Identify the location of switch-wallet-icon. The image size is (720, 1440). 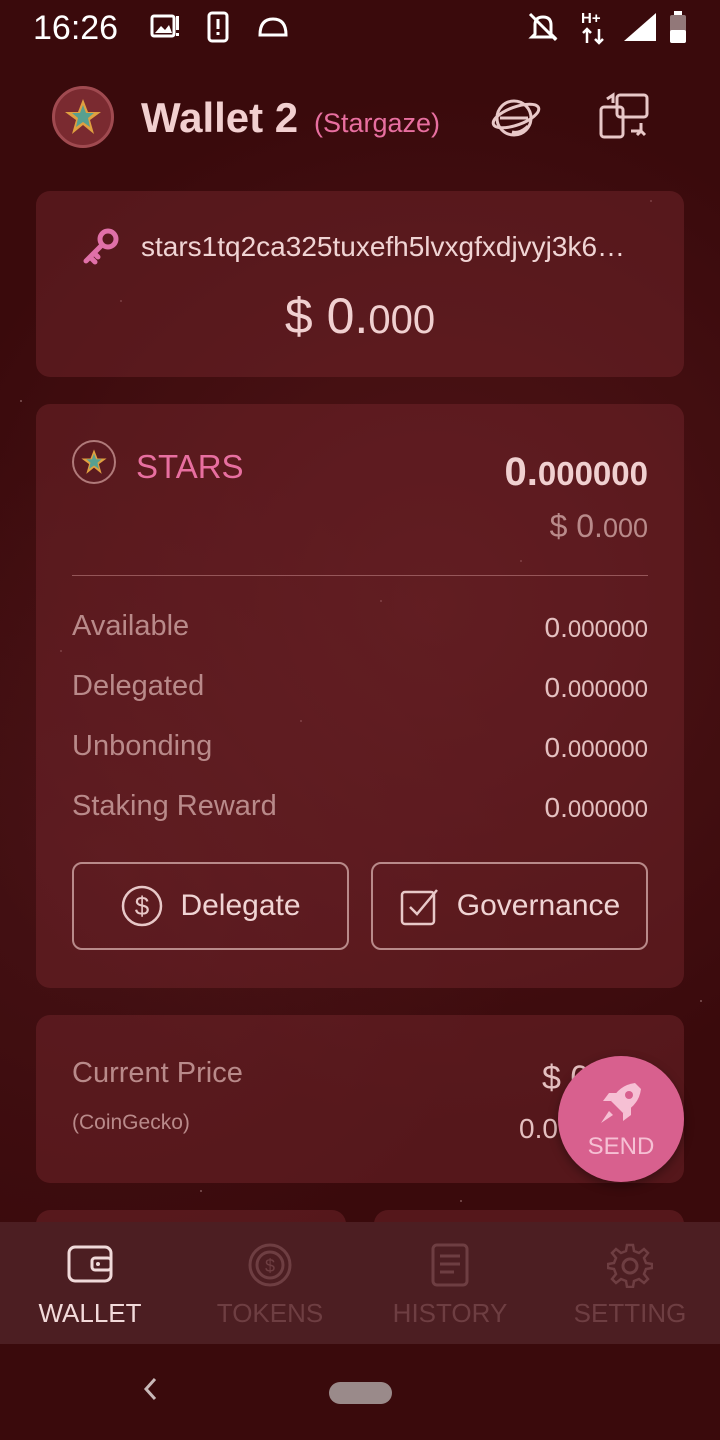
(624, 118).